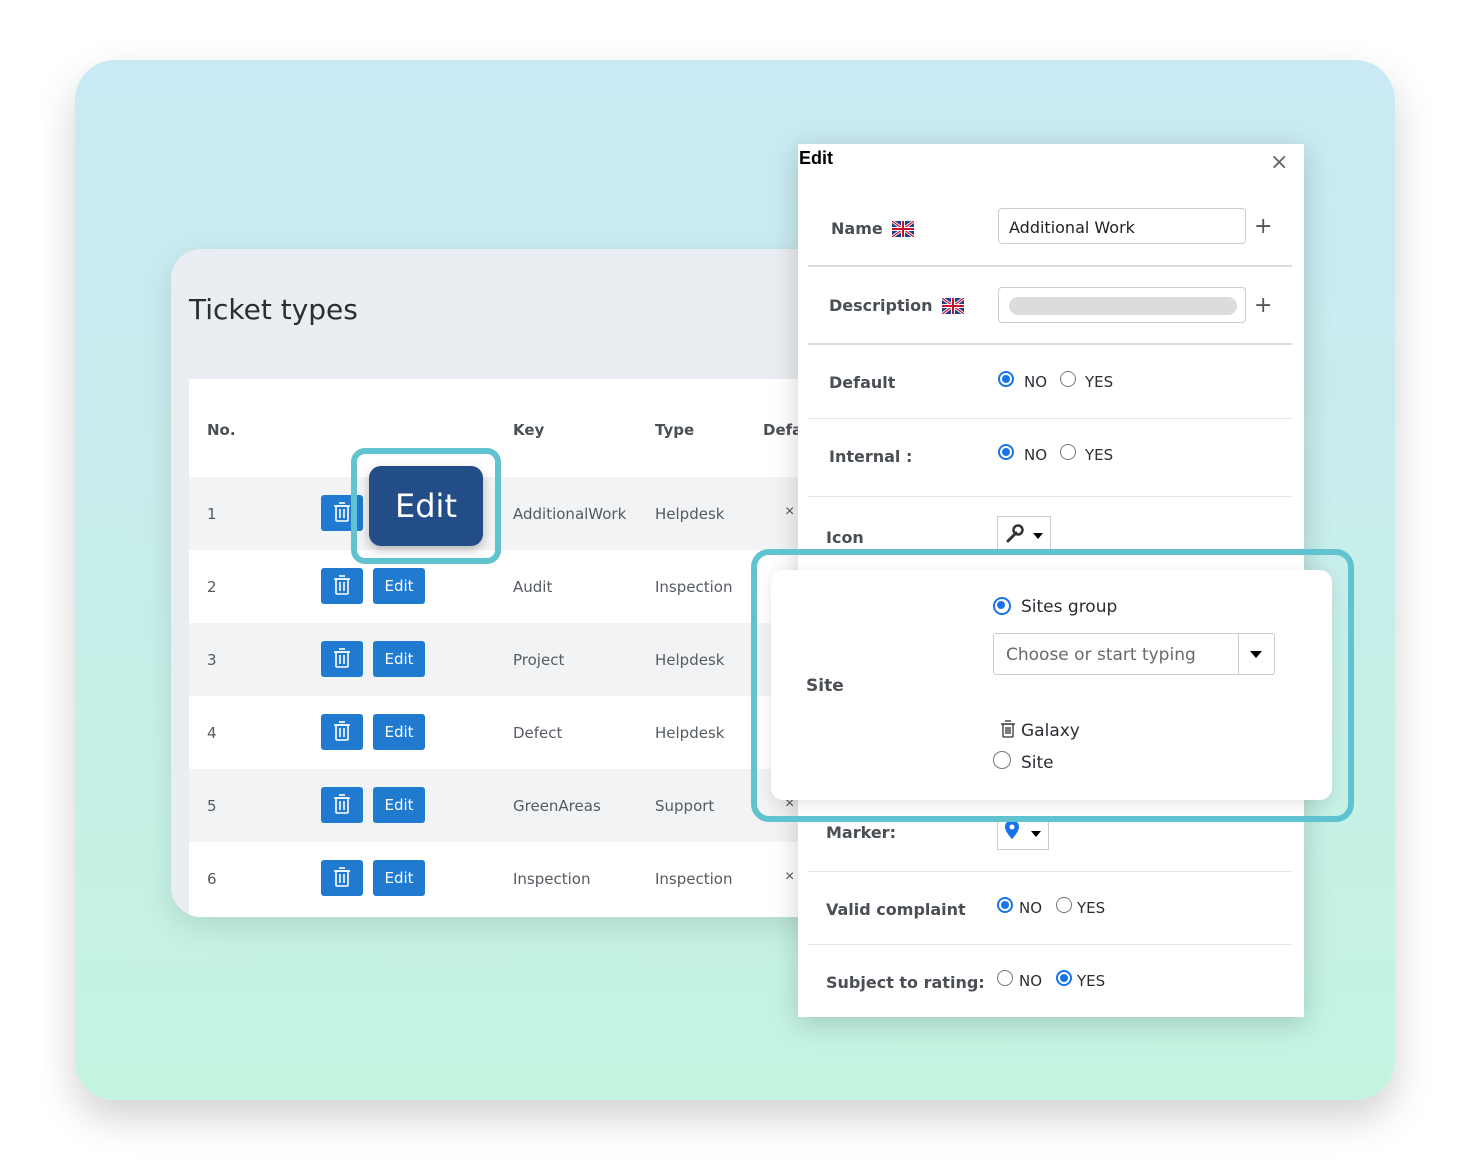 This screenshot has width=1470, height=1167. Describe the element at coordinates (1069, 607) in the screenshot. I see `sites-group-label: Sites group` at that location.